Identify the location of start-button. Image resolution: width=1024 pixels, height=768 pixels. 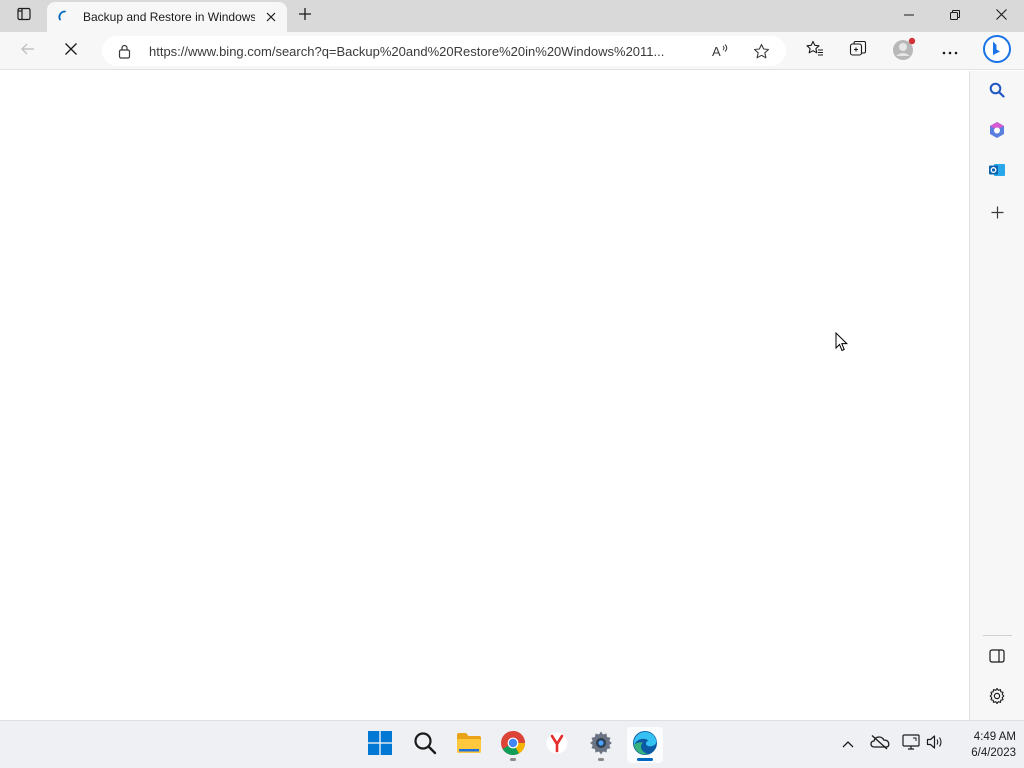
(380, 745).